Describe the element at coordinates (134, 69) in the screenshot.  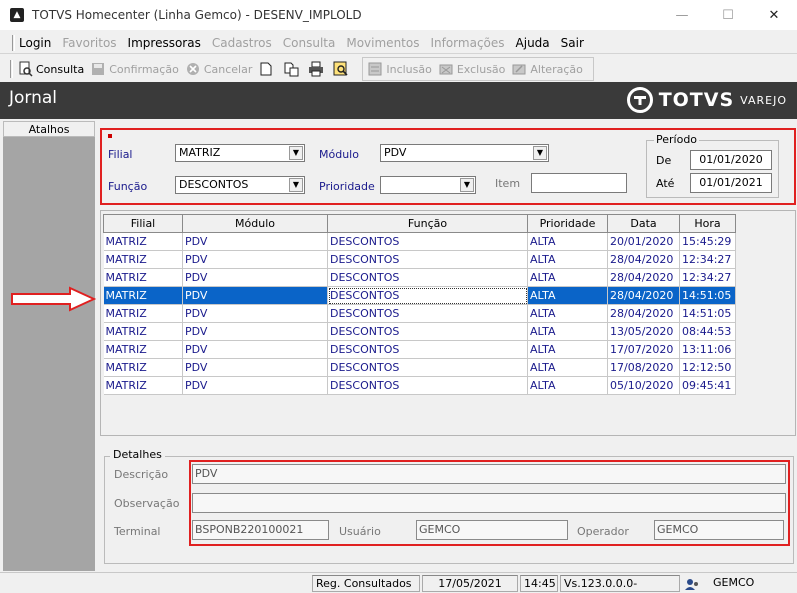
I see `confirmacao-button: Confirmação` at that location.